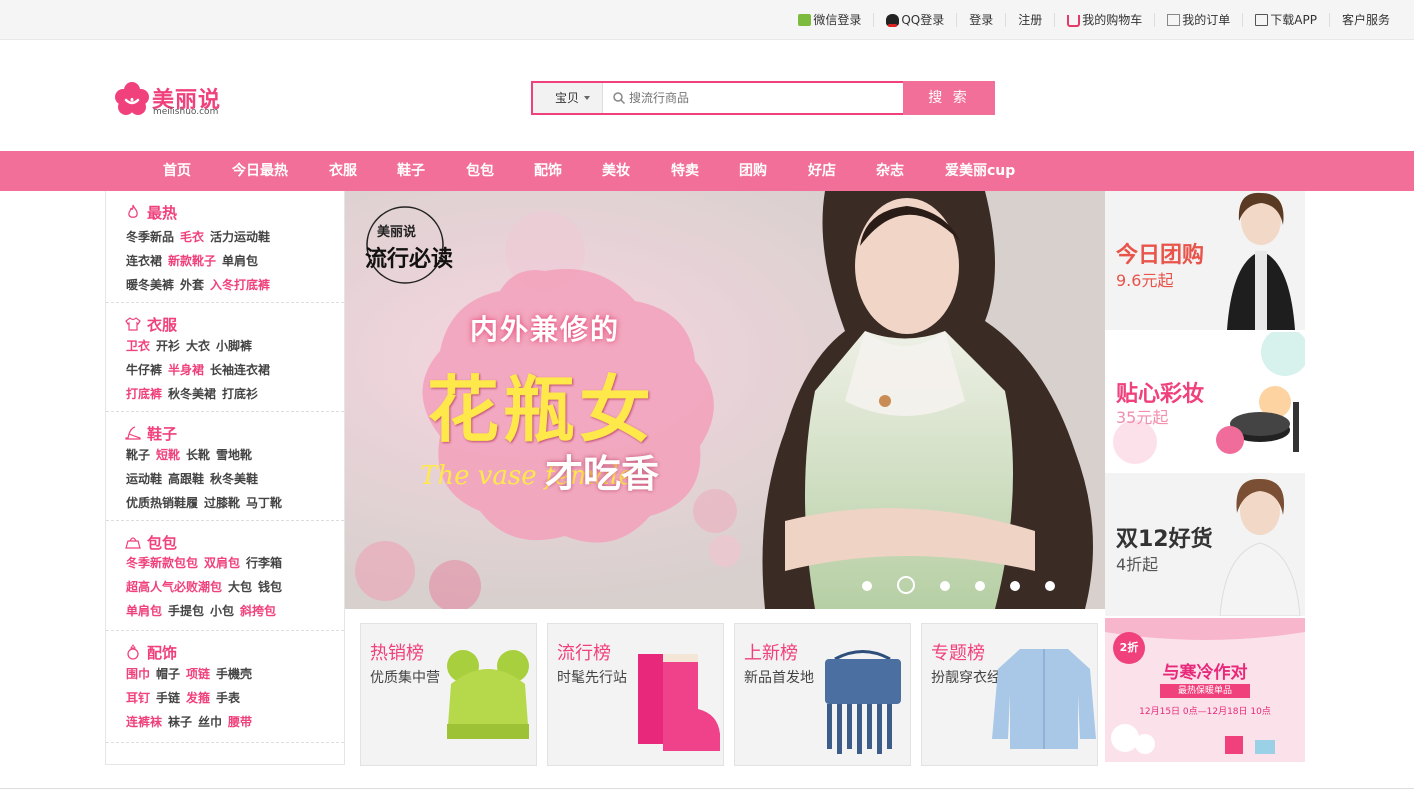 This screenshot has height=794, width=1414. Describe the element at coordinates (1009, 694) in the screenshot. I see `rank-card-topics: 专题榜 扮靓穿衣经` at that location.